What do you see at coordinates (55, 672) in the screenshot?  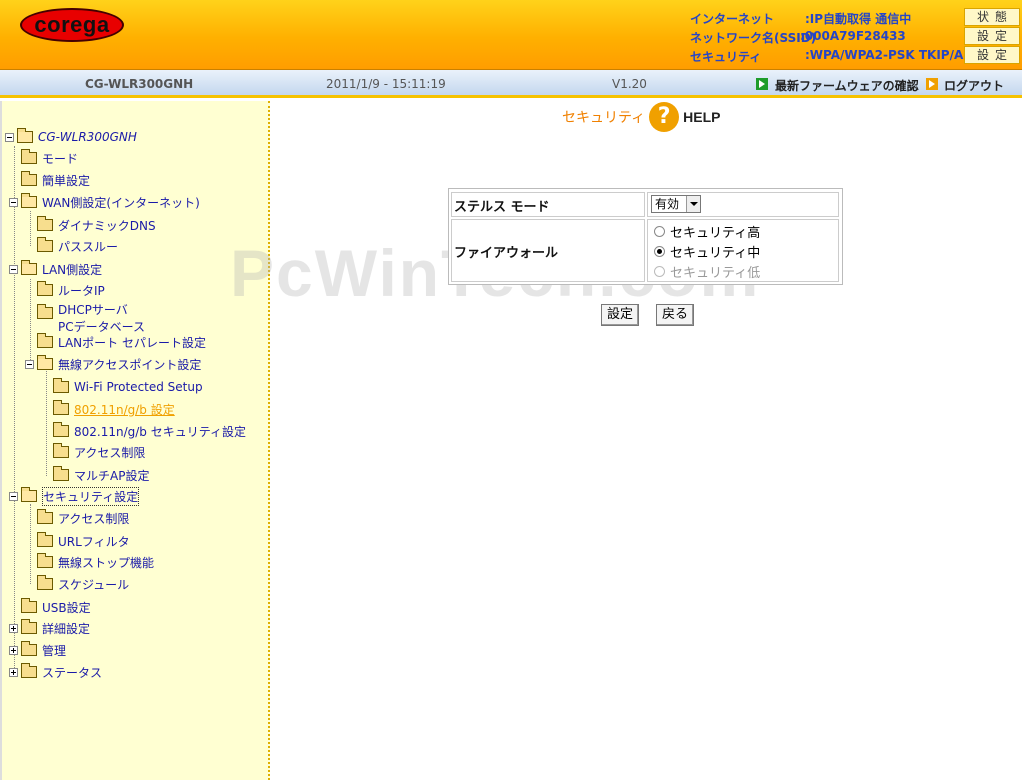 I see `sidebar-item-status: ステータス` at bounding box center [55, 672].